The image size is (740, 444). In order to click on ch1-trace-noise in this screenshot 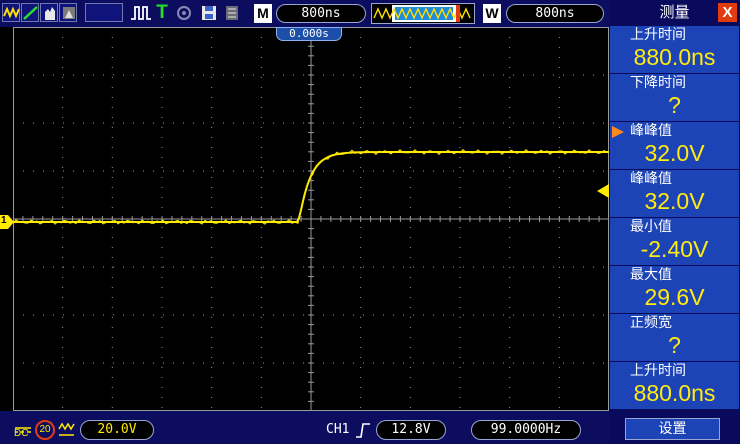, I will do `click(310, 186)`.